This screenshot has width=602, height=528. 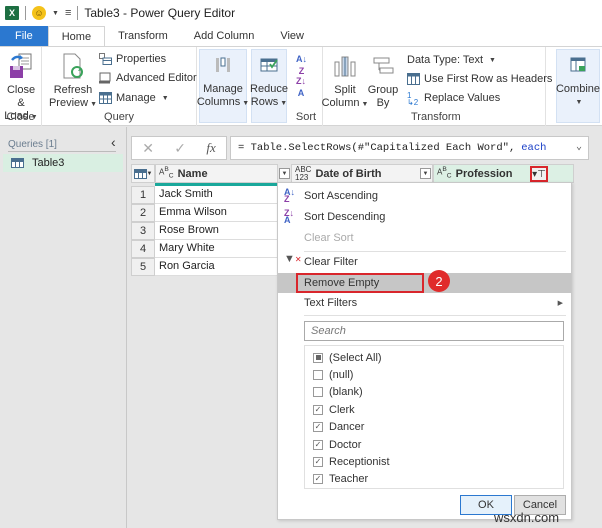 I want to click on advanced-editor-label: Advanced Editor, so click(x=156, y=78).